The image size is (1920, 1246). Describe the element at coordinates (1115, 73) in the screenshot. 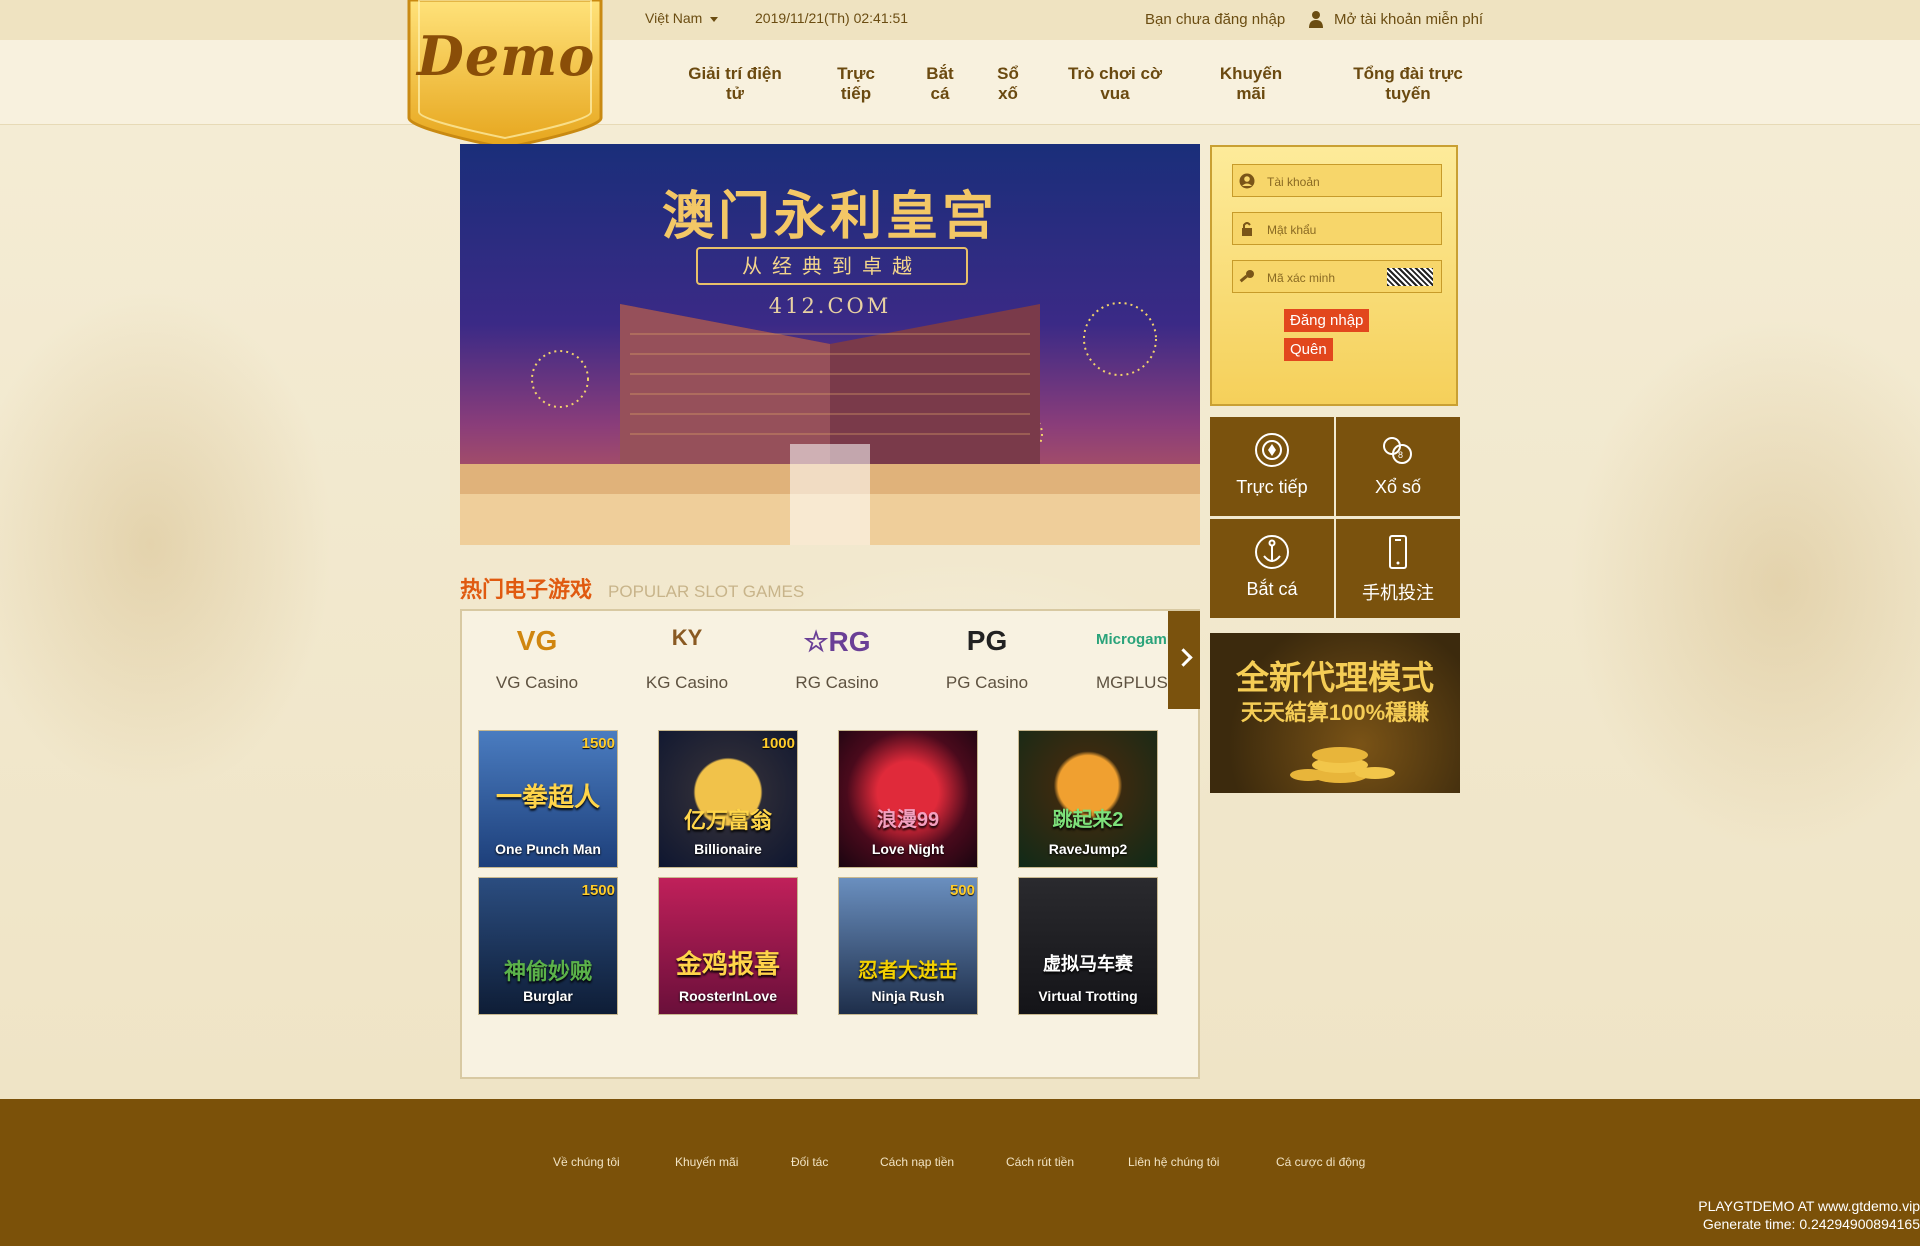

I see `nav-label: Trò chơi cờ` at that location.